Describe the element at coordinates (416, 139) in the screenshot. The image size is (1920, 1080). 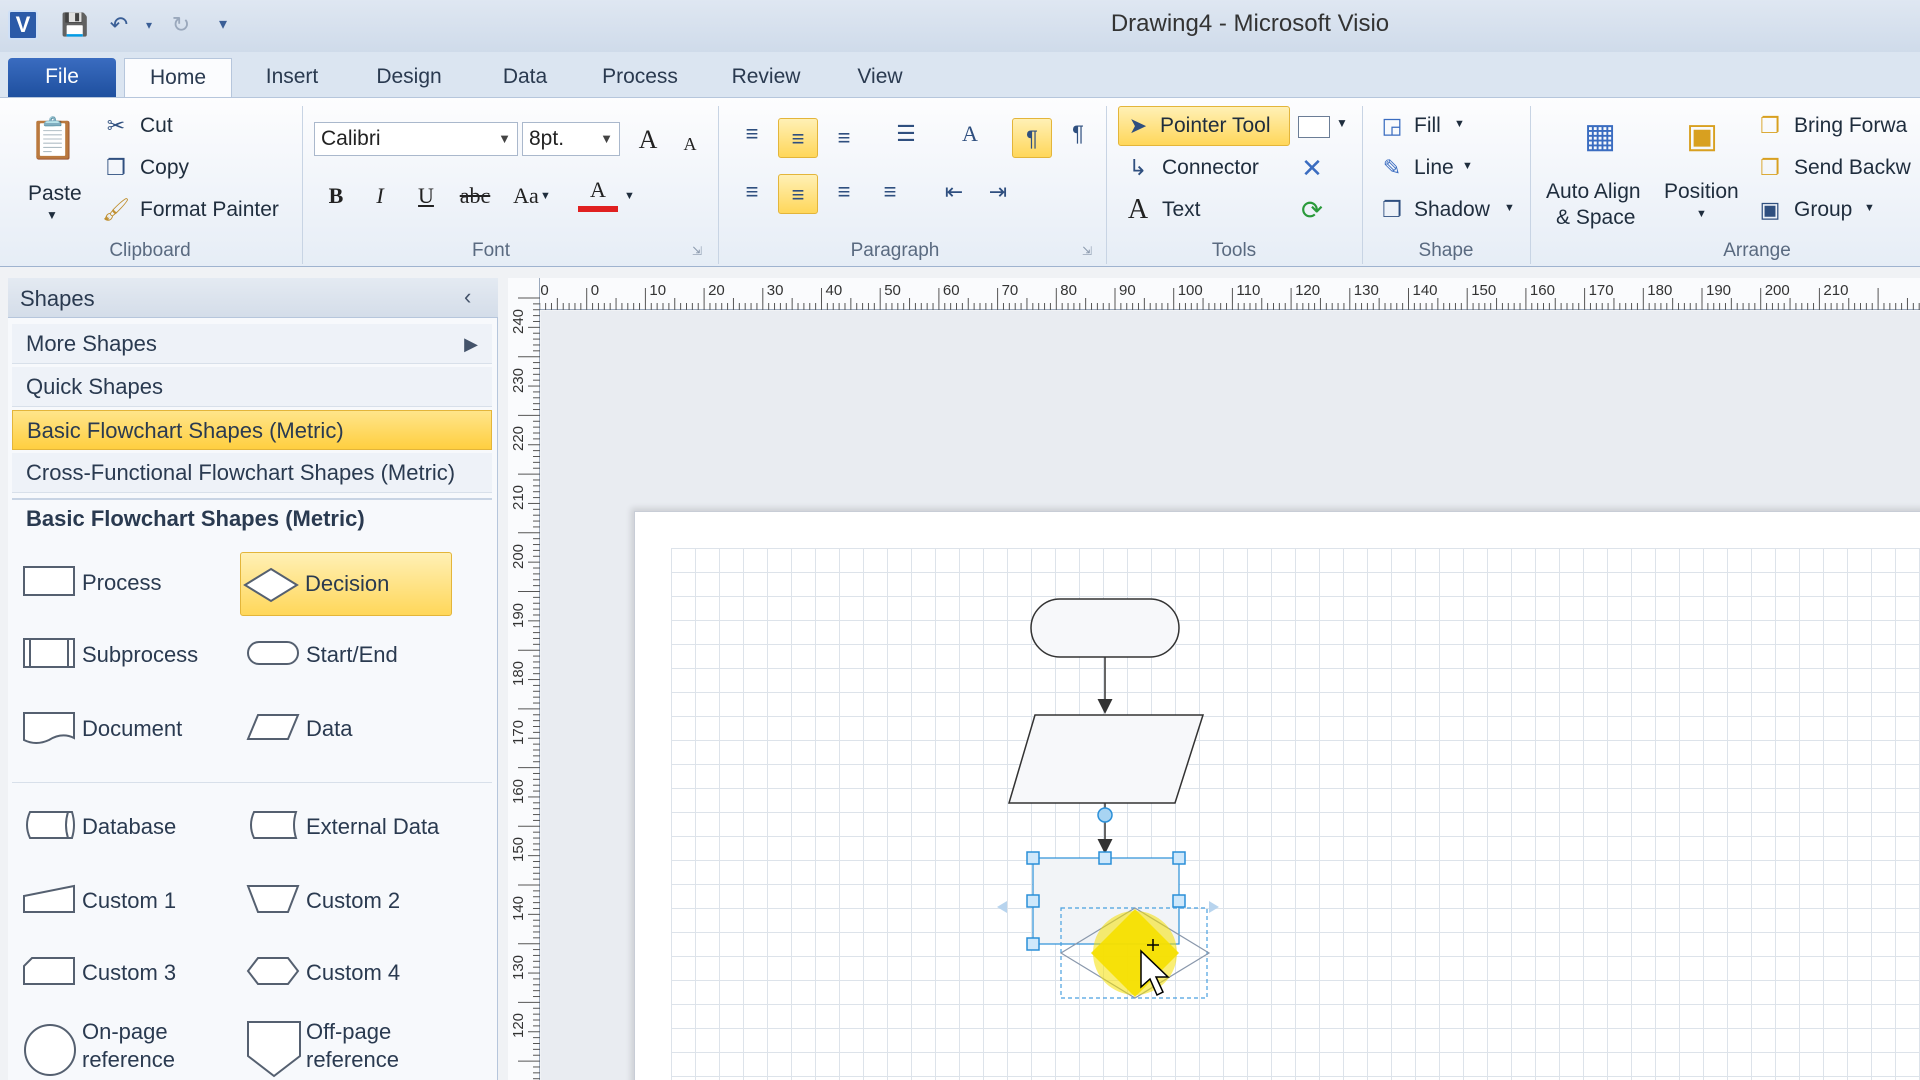
I see `font-family-combo: Calibri ▼` at that location.